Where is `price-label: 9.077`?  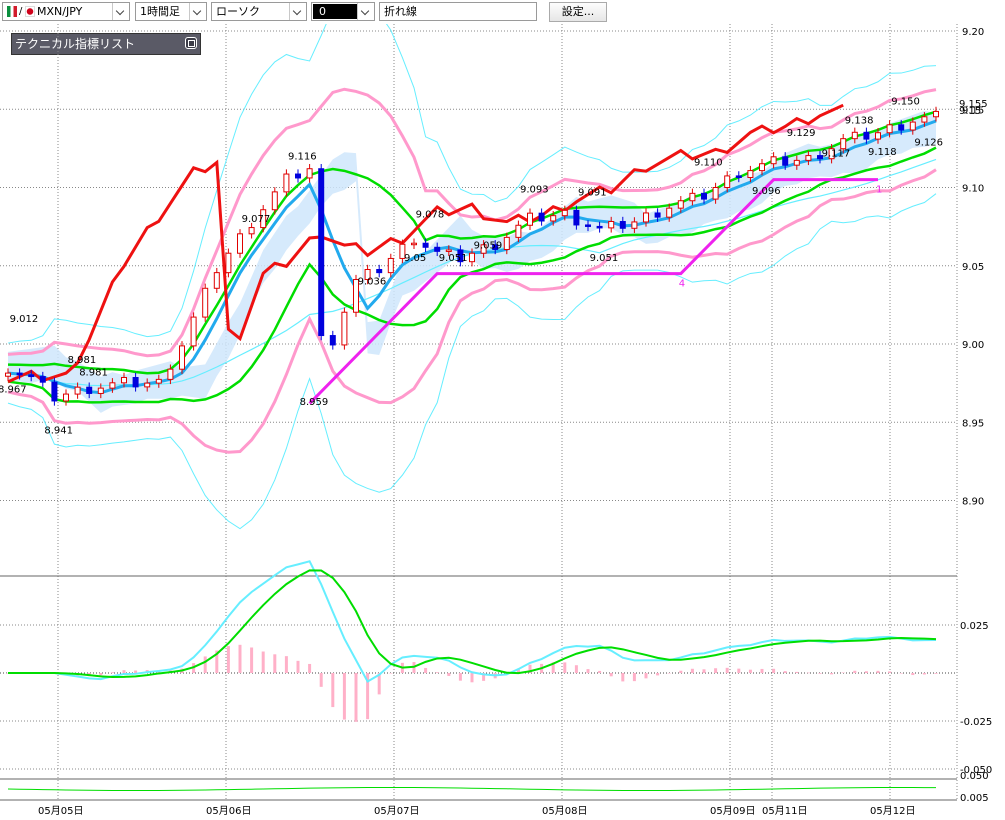
price-label: 9.077 is located at coordinates (256, 219).